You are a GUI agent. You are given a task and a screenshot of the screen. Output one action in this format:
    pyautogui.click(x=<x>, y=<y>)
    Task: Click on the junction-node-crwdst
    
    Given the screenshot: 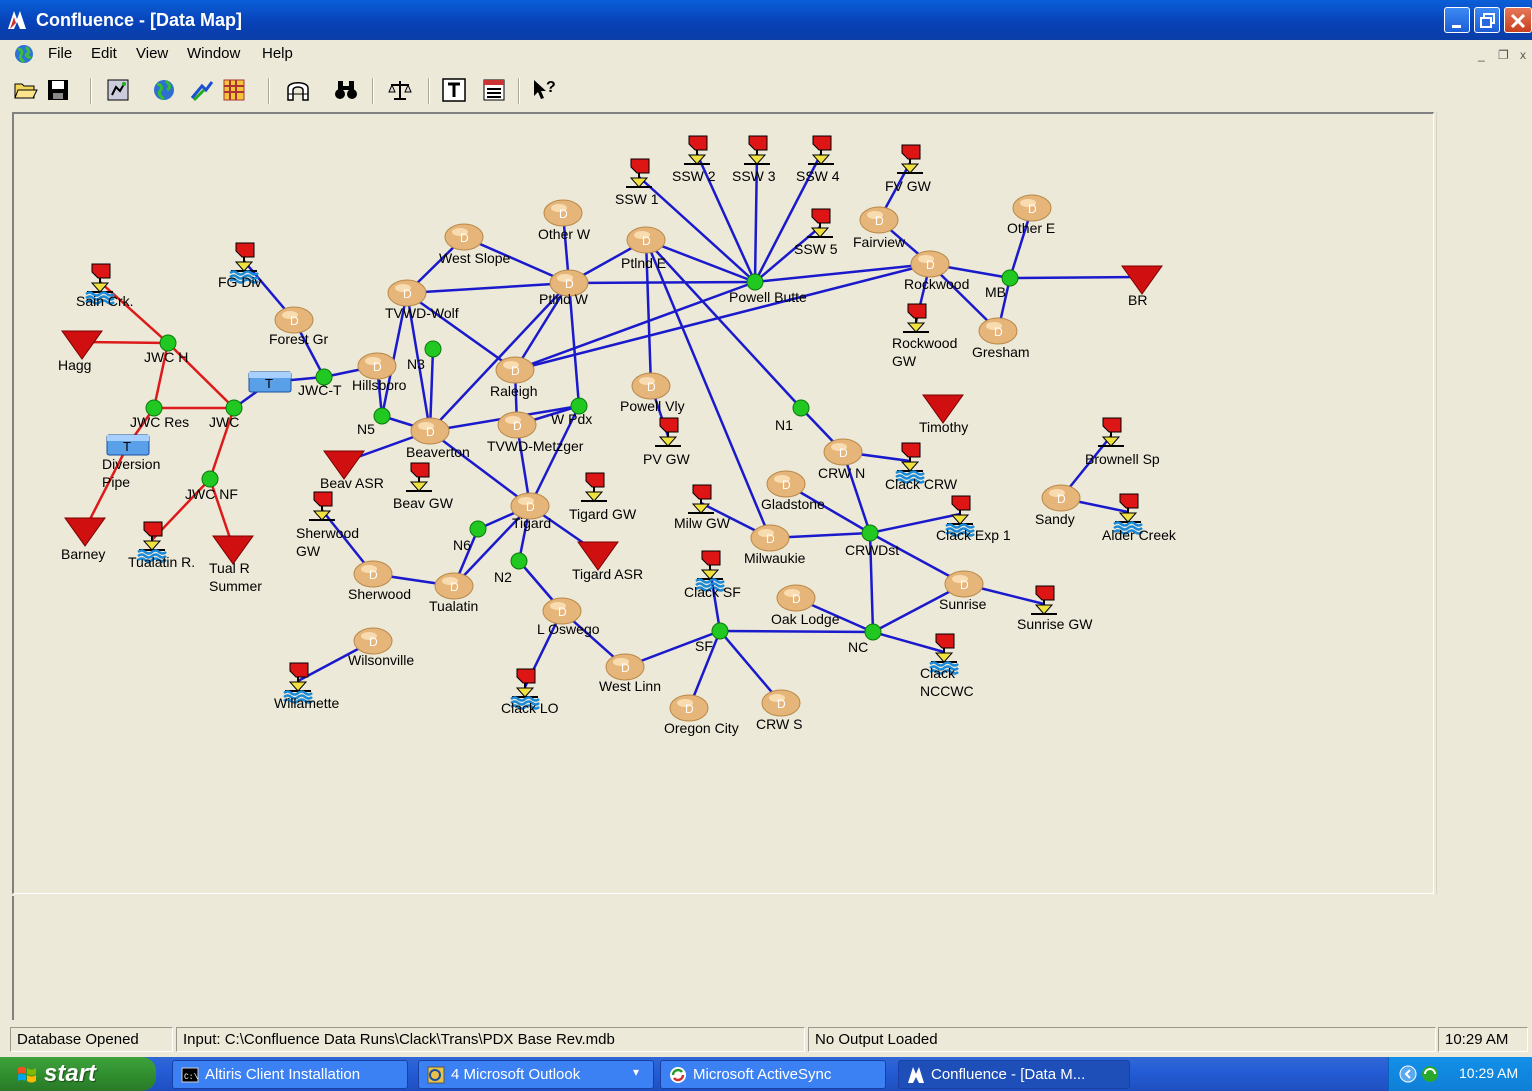 What is the action you would take?
    pyautogui.click(x=870, y=533)
    